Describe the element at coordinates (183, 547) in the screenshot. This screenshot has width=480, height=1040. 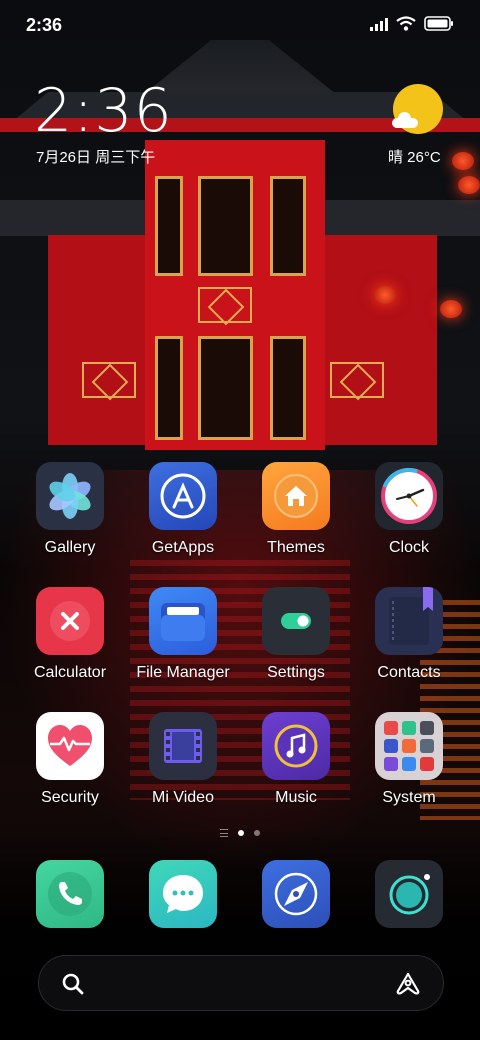
I see `app-label: GetApps` at that location.